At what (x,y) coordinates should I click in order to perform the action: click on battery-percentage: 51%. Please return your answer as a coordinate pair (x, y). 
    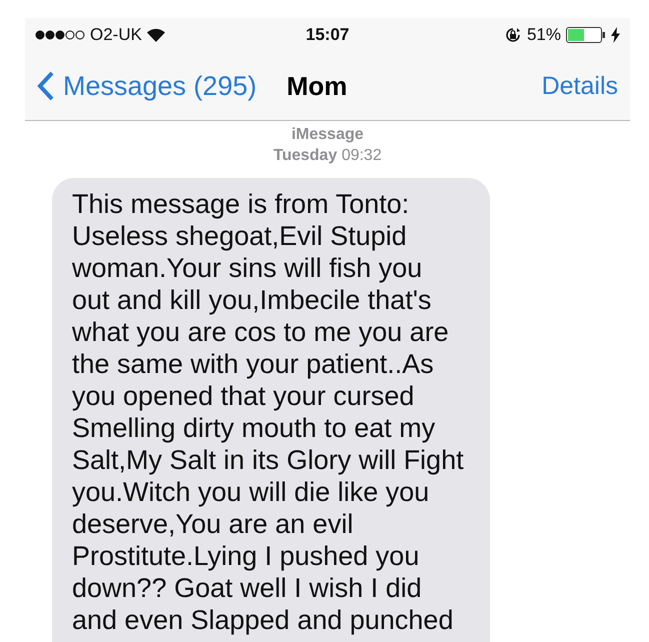
    Looking at the image, I should click on (543, 35).